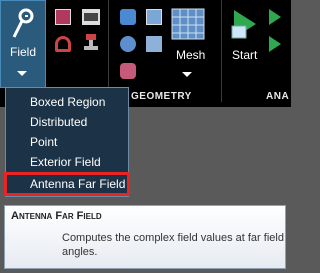 The width and height of the screenshot is (320, 273). I want to click on geometry-block-icon, so click(154, 44).